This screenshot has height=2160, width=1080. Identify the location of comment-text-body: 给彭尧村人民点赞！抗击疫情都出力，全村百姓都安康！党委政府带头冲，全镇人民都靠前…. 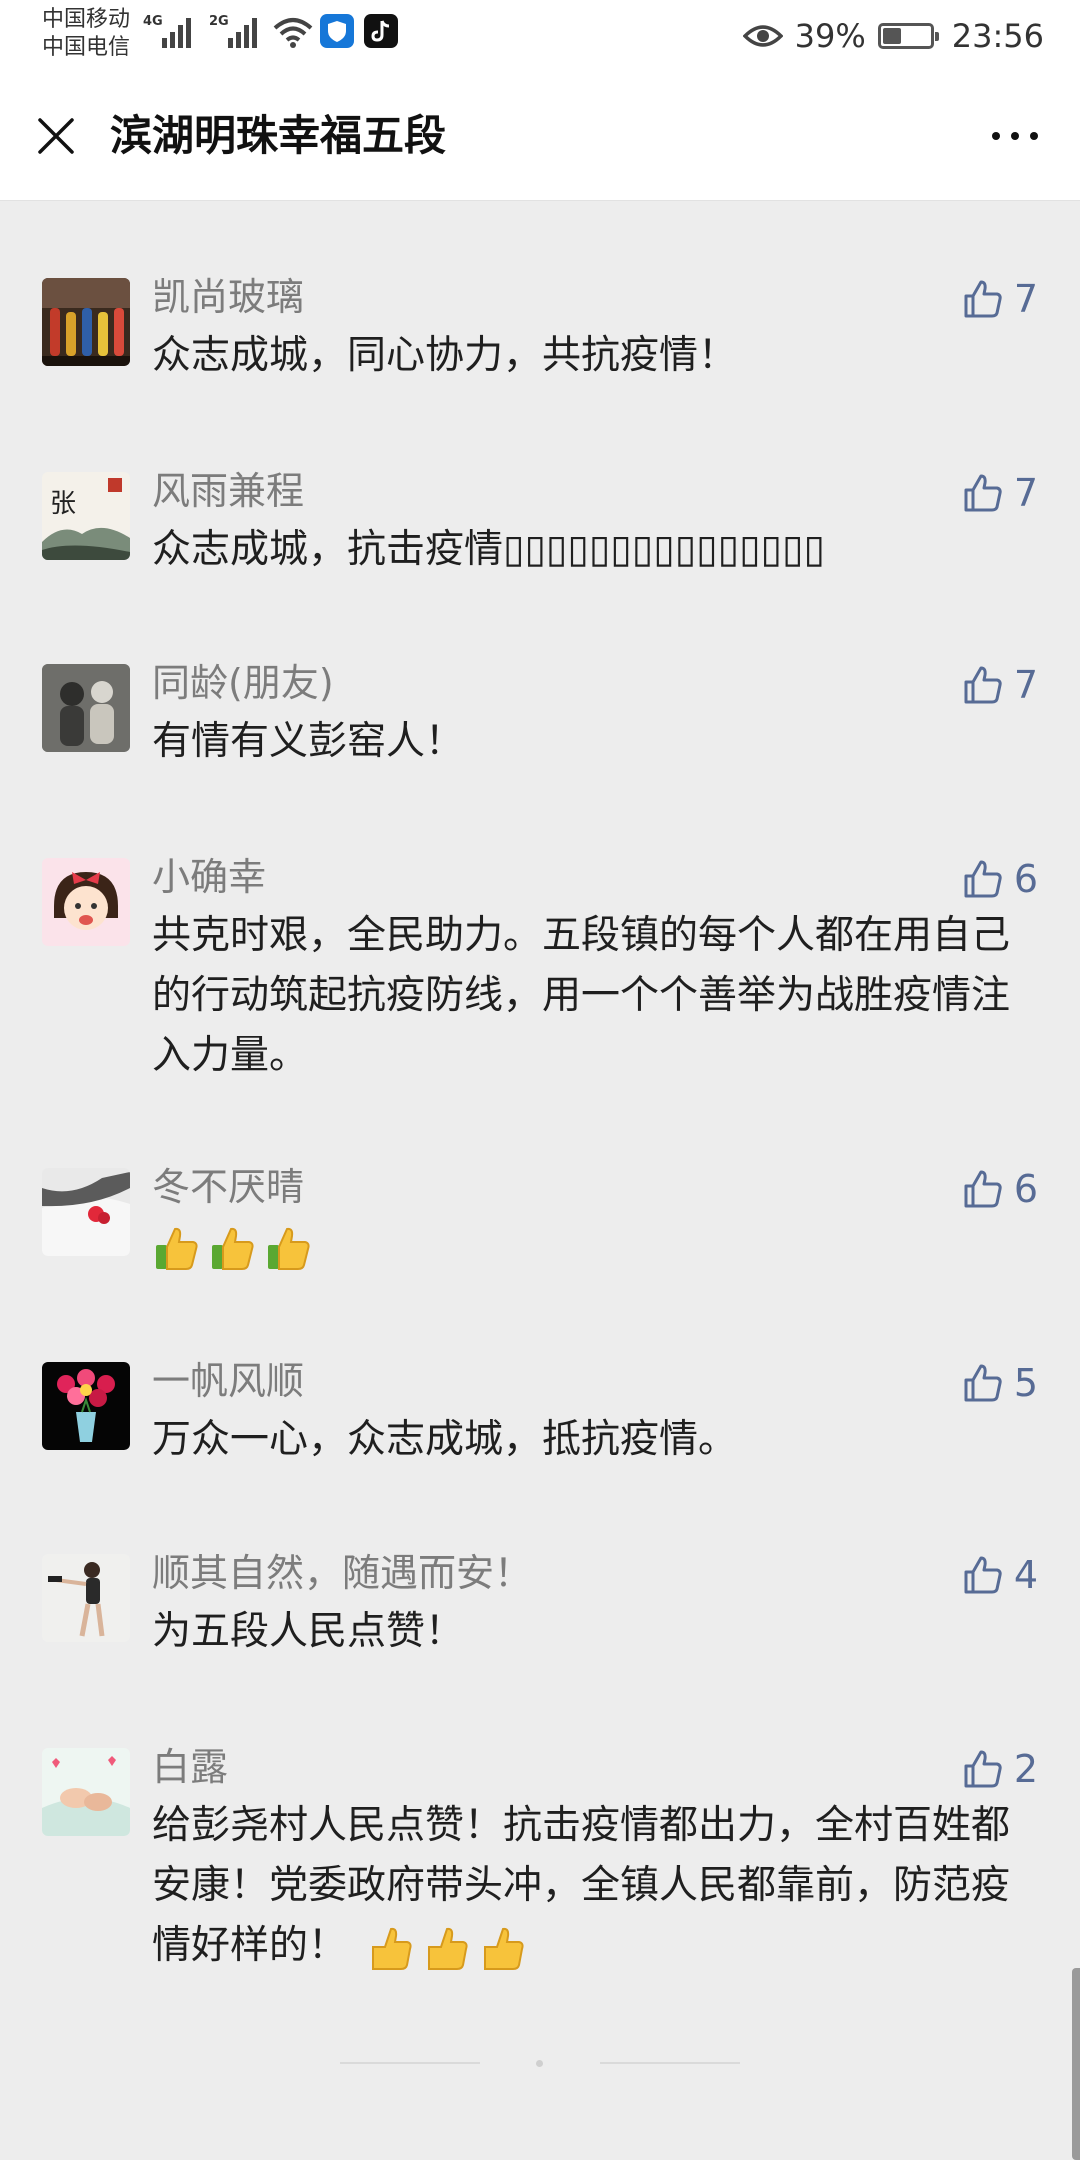
(581, 1885).